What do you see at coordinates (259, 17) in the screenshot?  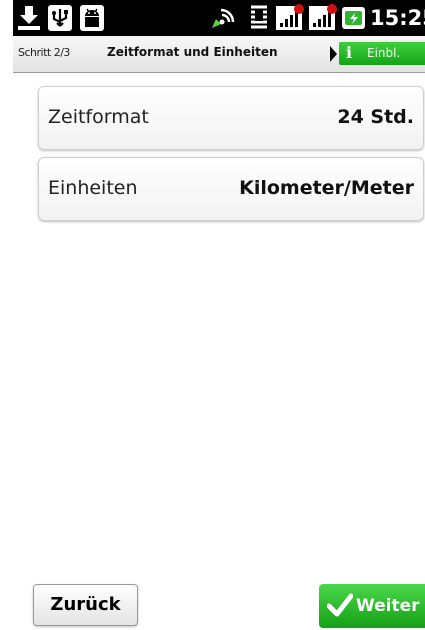 I see `wifi-icon` at bounding box center [259, 17].